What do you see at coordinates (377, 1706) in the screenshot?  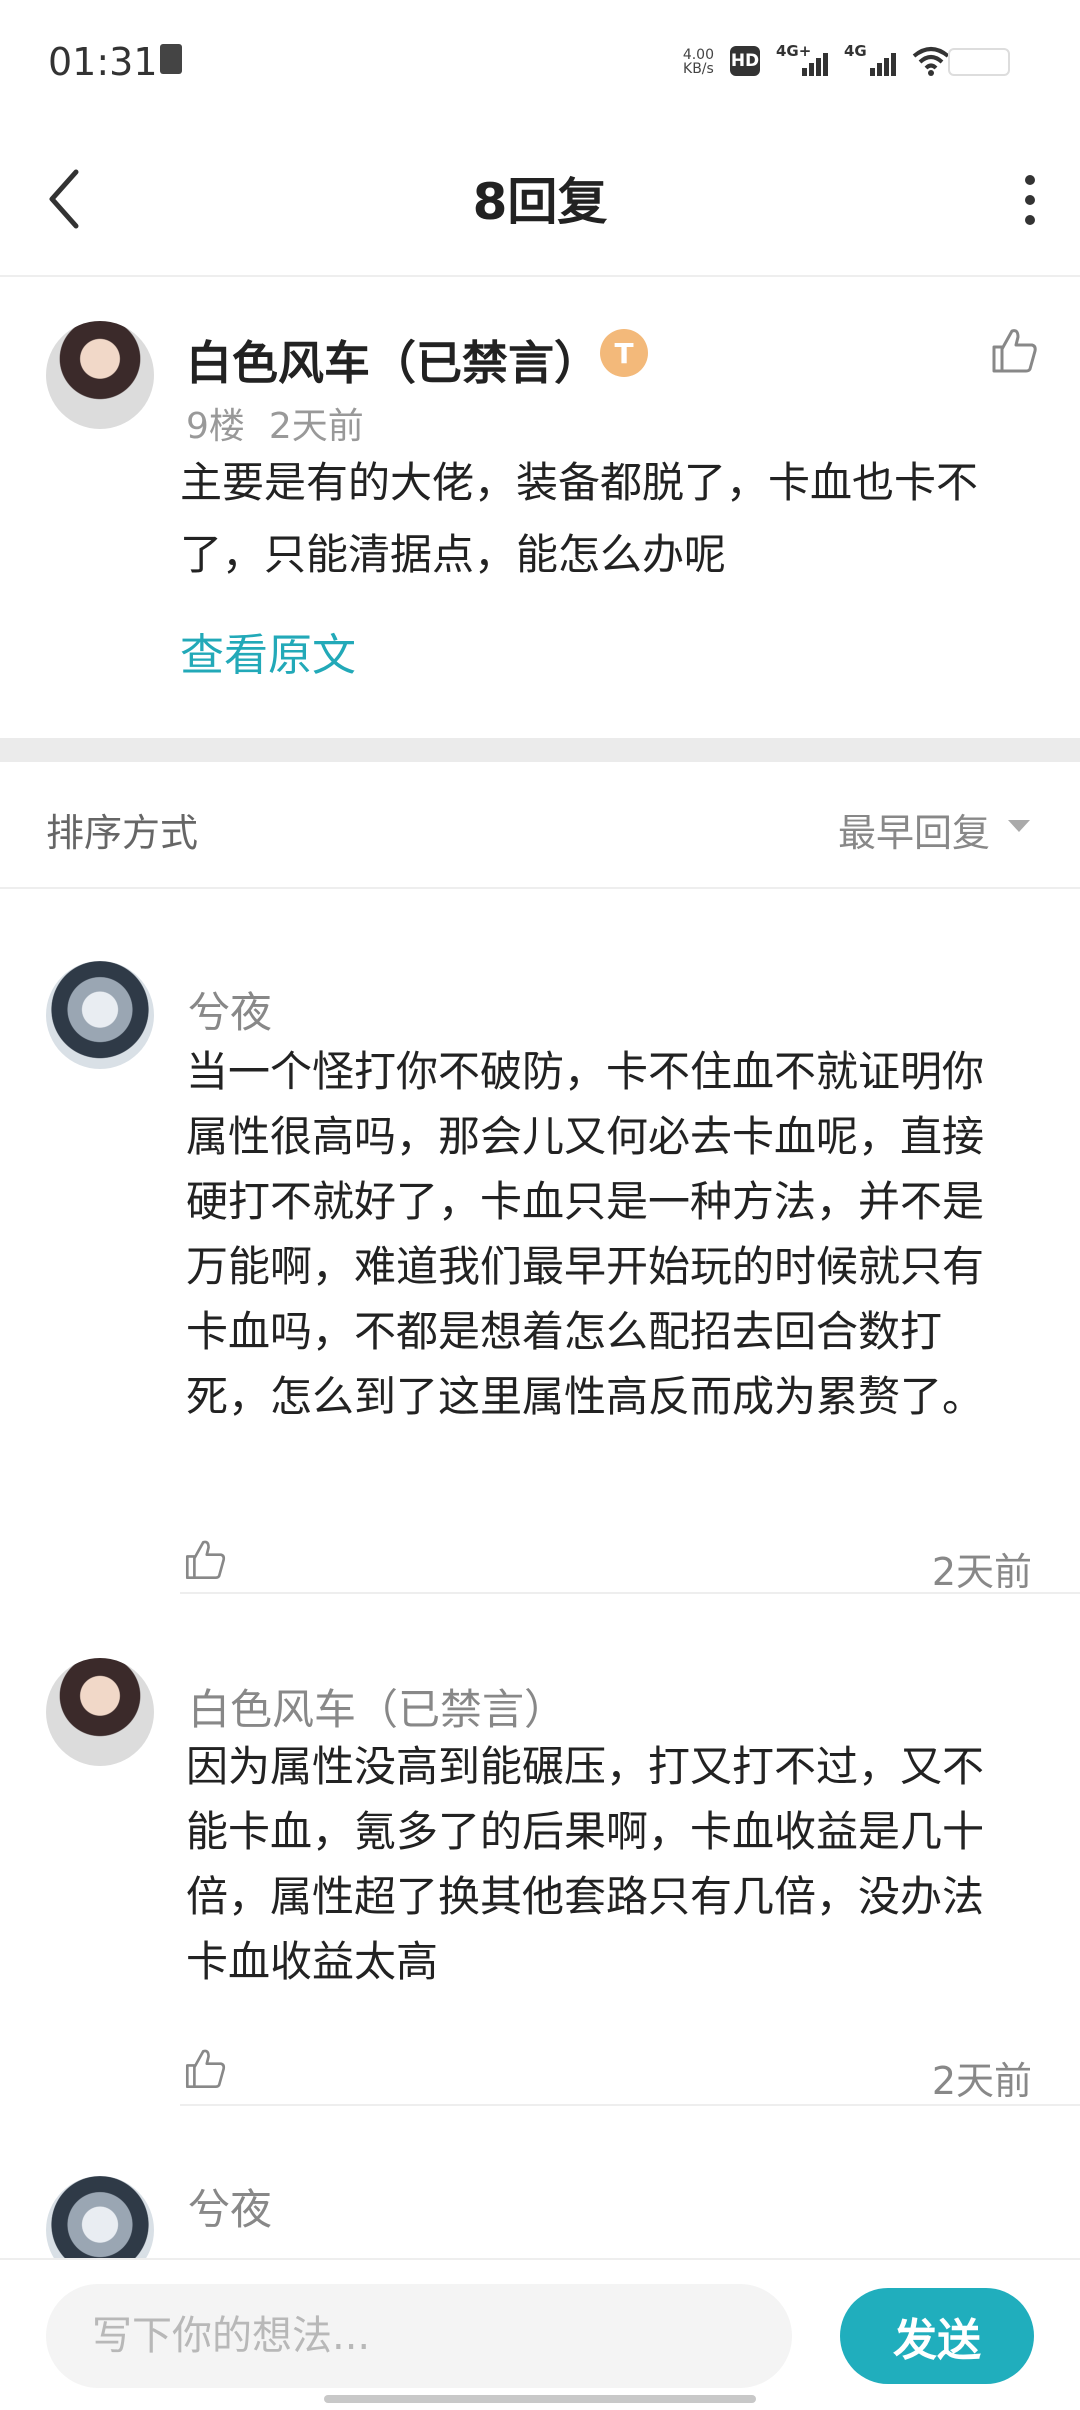 I see `reply-author: 白色风车（已禁言）` at bounding box center [377, 1706].